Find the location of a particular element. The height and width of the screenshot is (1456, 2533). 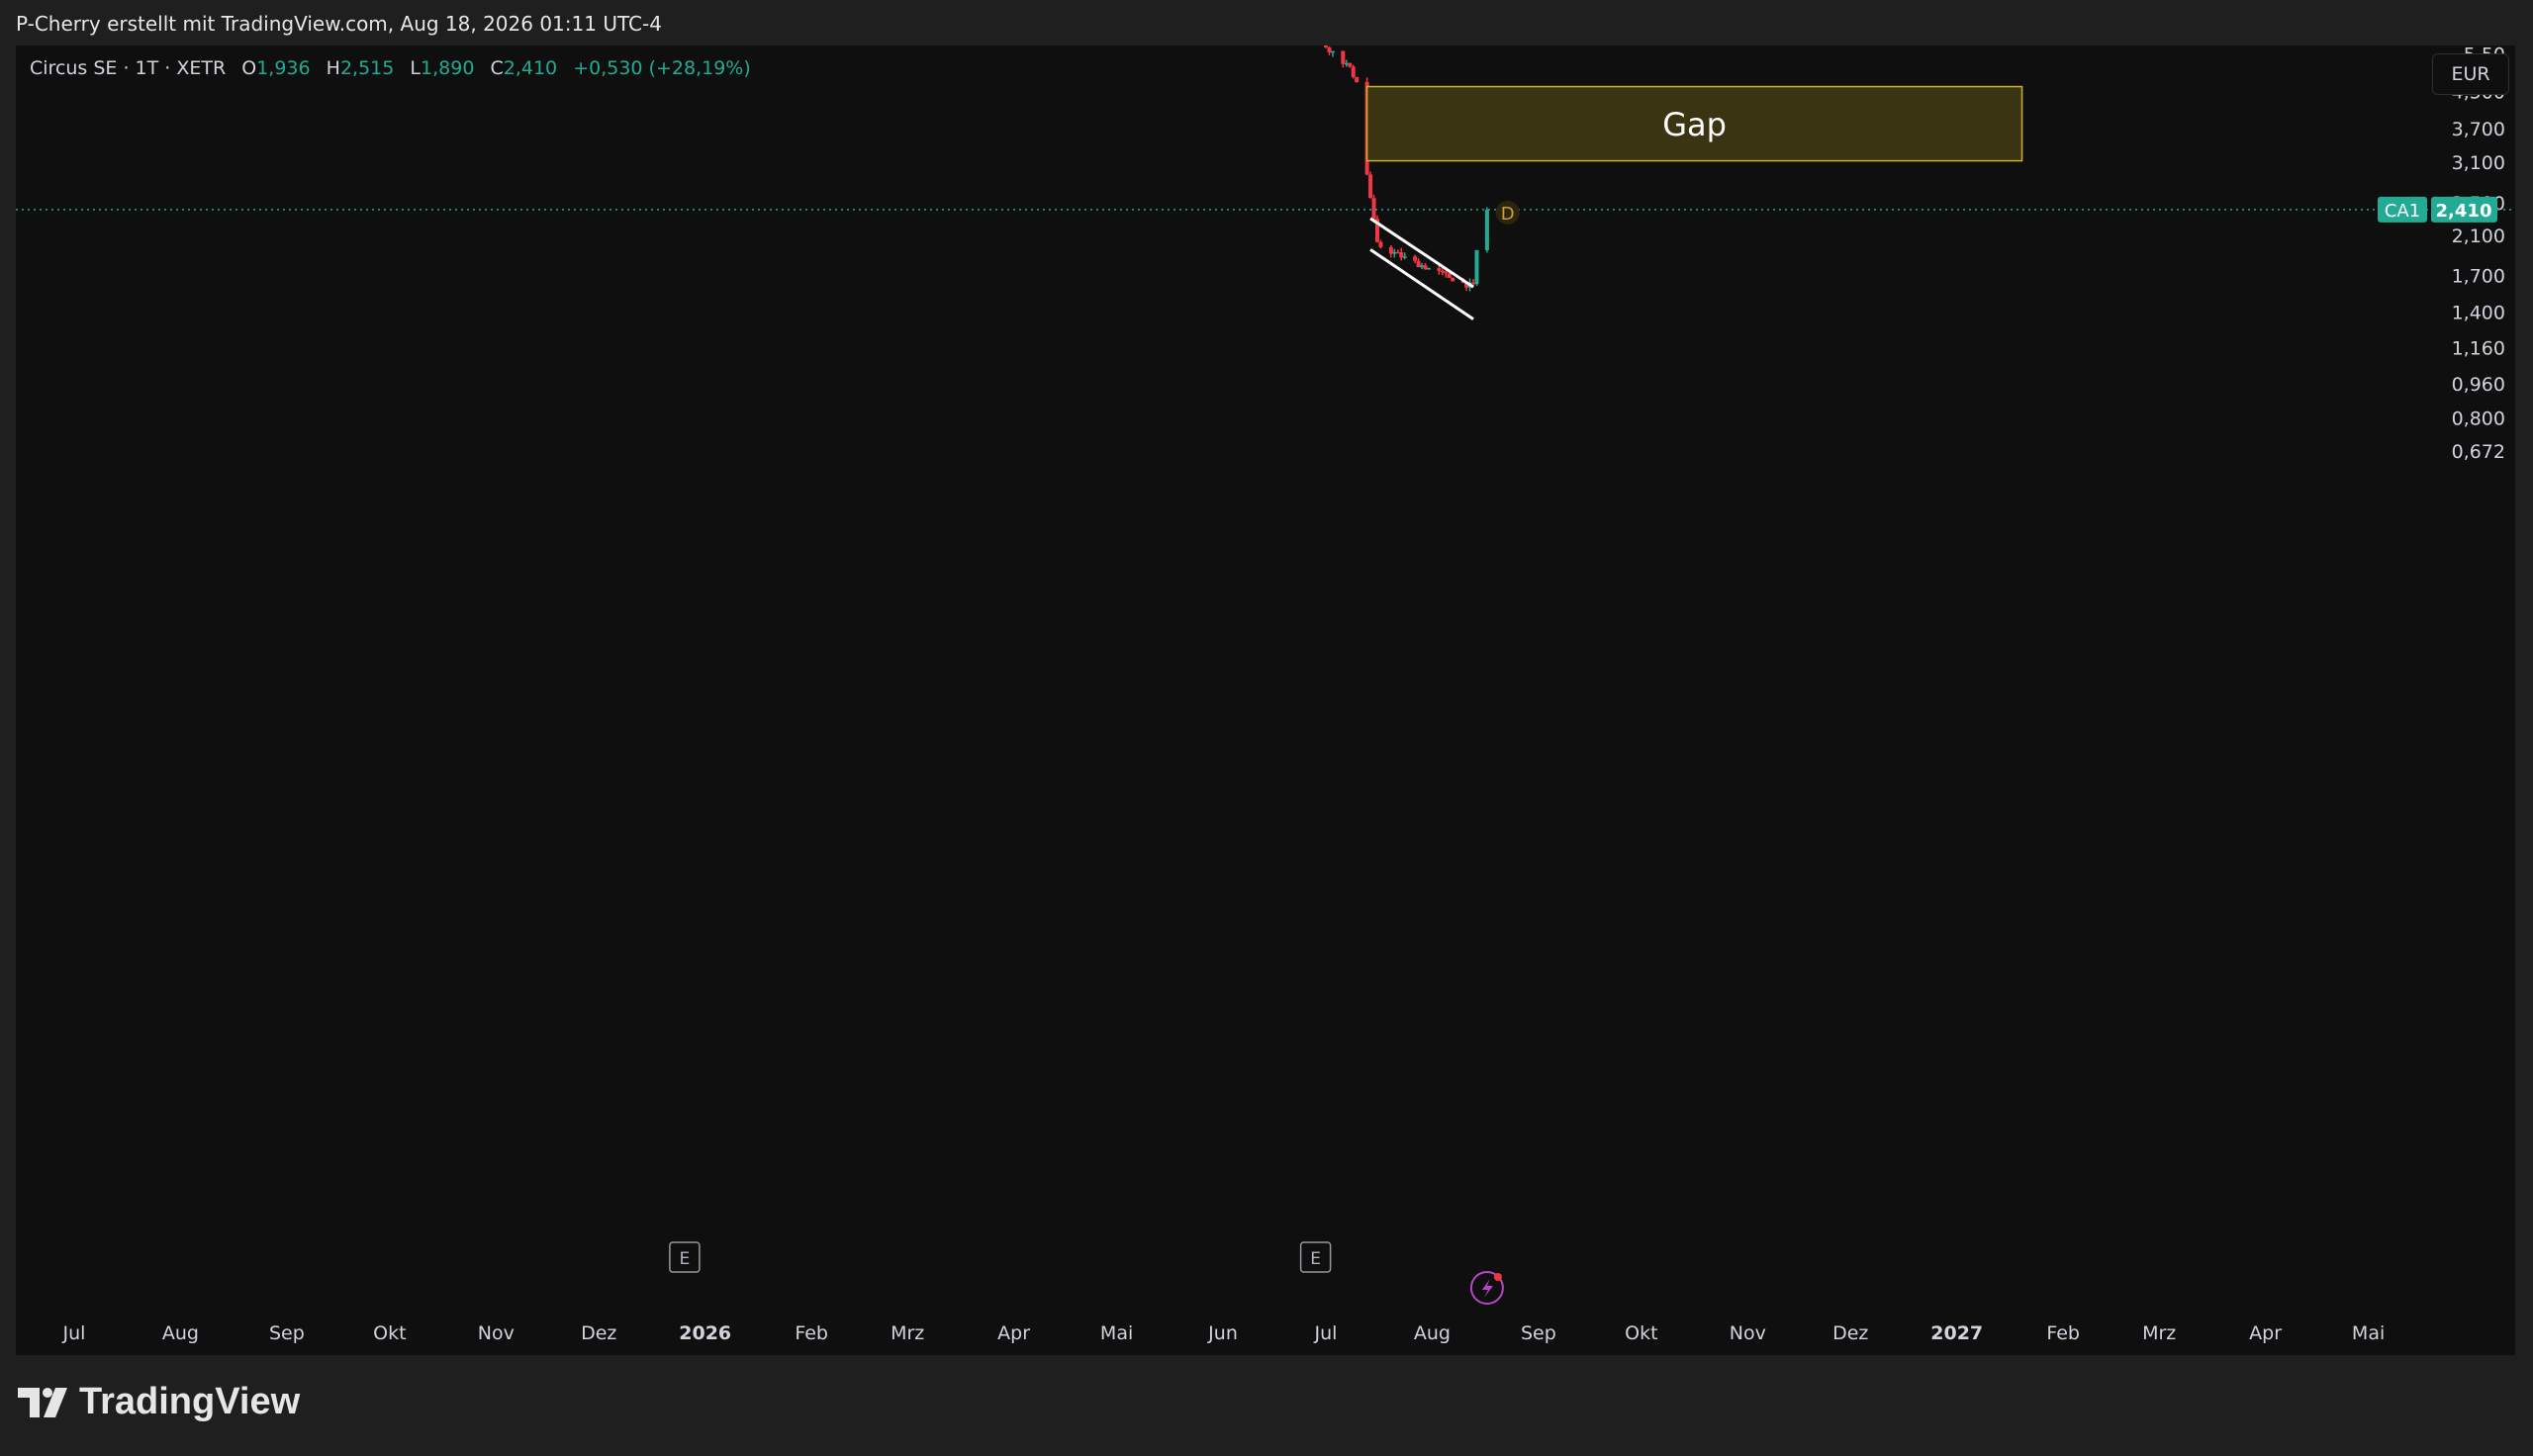

change-value: +0,530 (+28,19%) is located at coordinates (662, 68).